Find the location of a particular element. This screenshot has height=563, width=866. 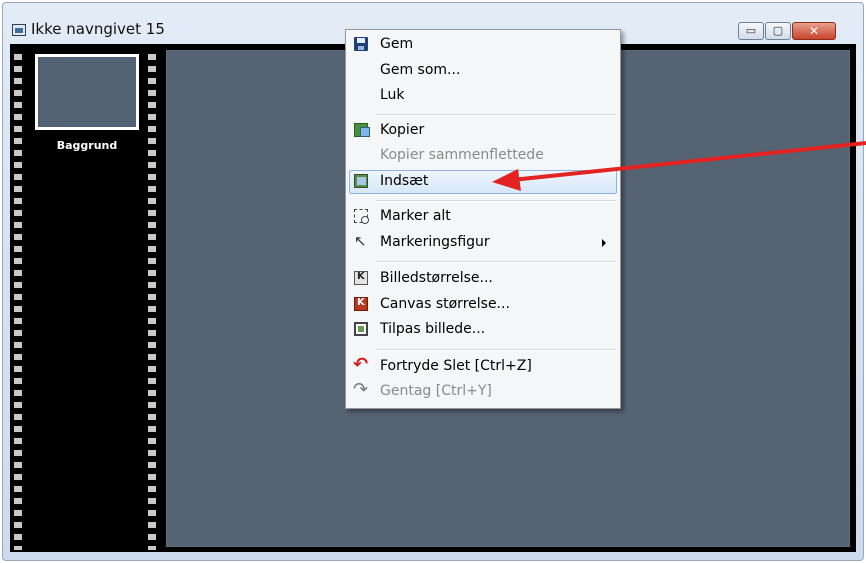

annotation-arrow-line is located at coordinates (688, 161).